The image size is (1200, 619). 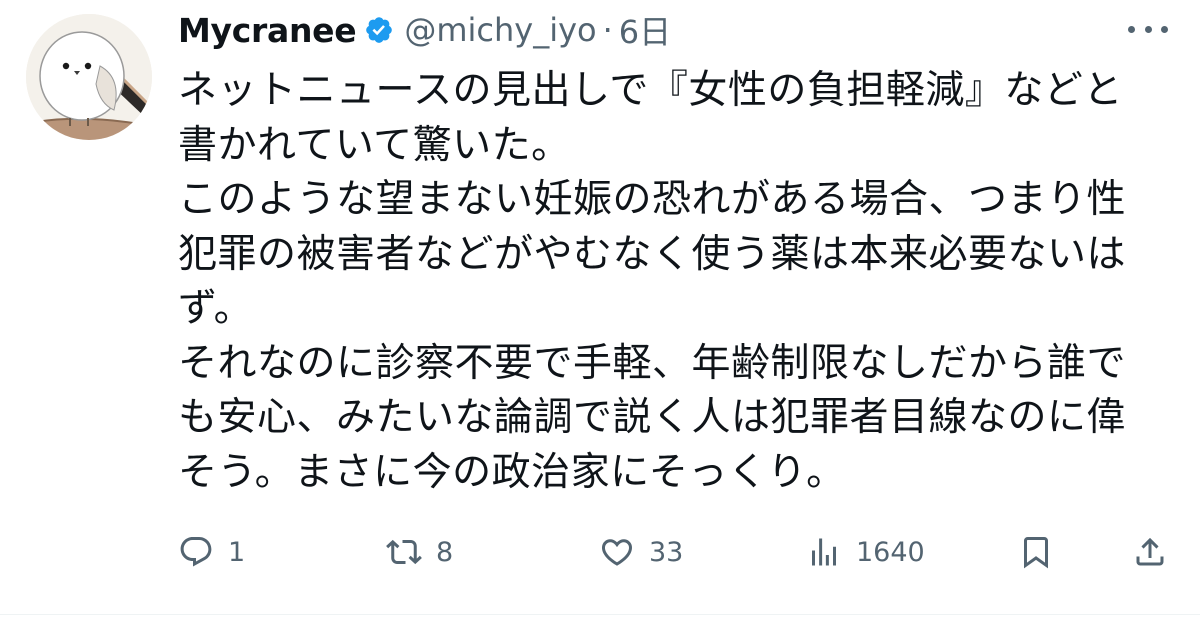 What do you see at coordinates (512, 472) in the screenshot?
I see `tweet-text-line: そう。まさに今の政治家にそっくり。` at bounding box center [512, 472].